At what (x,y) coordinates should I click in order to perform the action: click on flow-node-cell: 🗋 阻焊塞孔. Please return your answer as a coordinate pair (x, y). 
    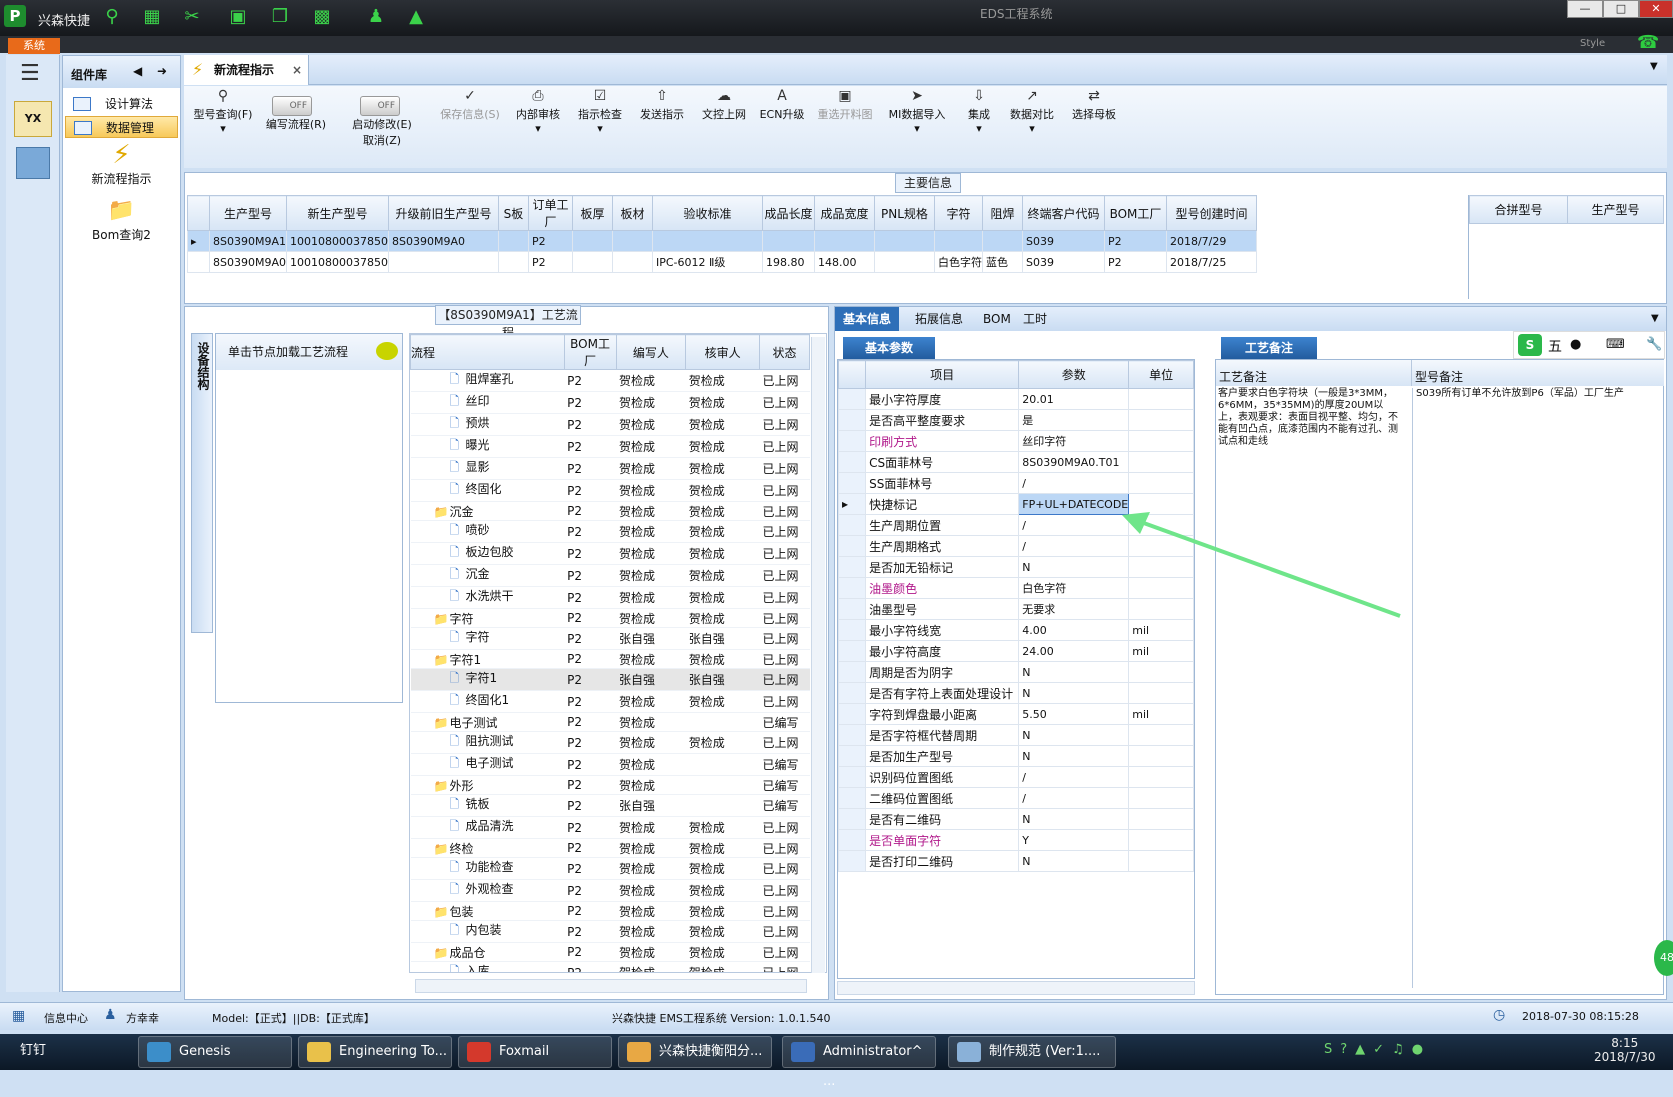
    Looking at the image, I should click on (487, 380).